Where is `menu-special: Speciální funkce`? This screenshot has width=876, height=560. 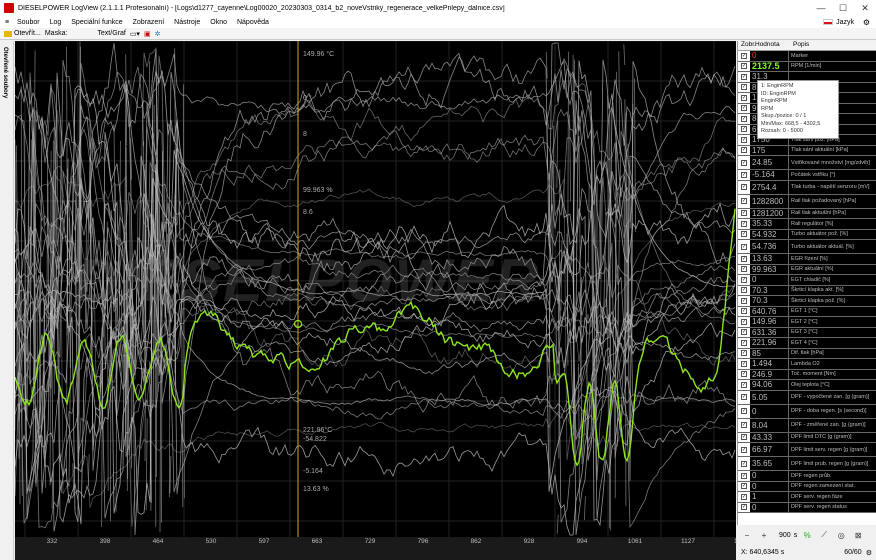
menu-special: Speciální funkce is located at coordinates (96, 22).